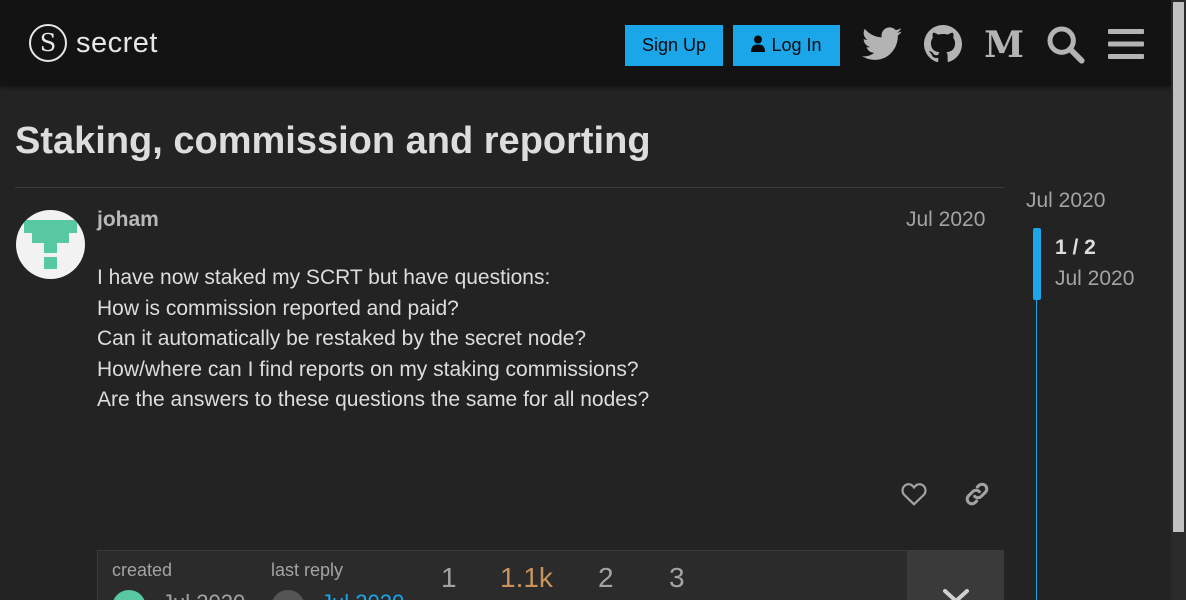 This screenshot has width=1186, height=600. Describe the element at coordinates (307, 570) in the screenshot. I see `last-reply-label: last reply` at that location.